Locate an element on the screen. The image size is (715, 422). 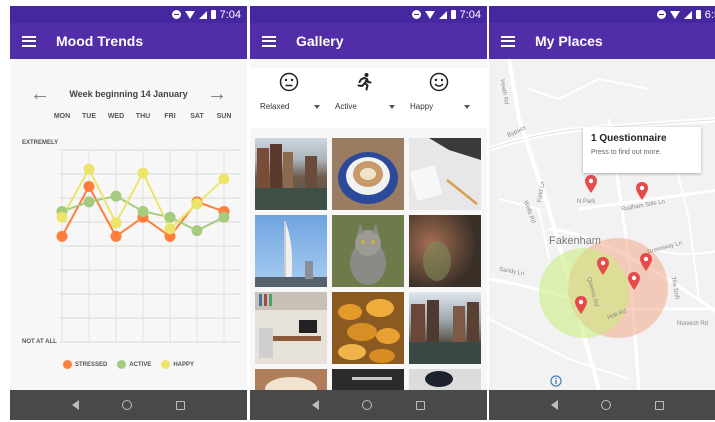
filter-value: Active is located at coordinates (346, 106).